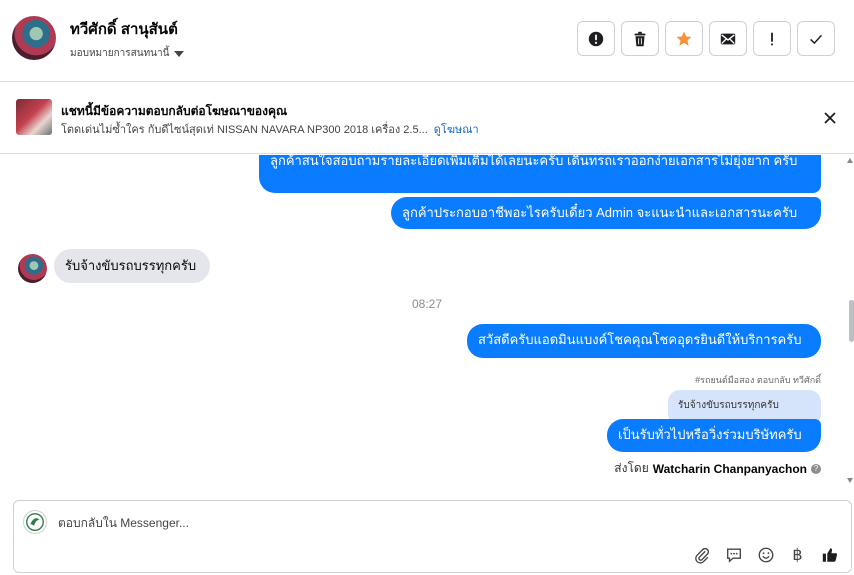 Image resolution: width=854 pixels, height=575 pixels. I want to click on view-ad-link: ดูโฆษณา, so click(456, 130).